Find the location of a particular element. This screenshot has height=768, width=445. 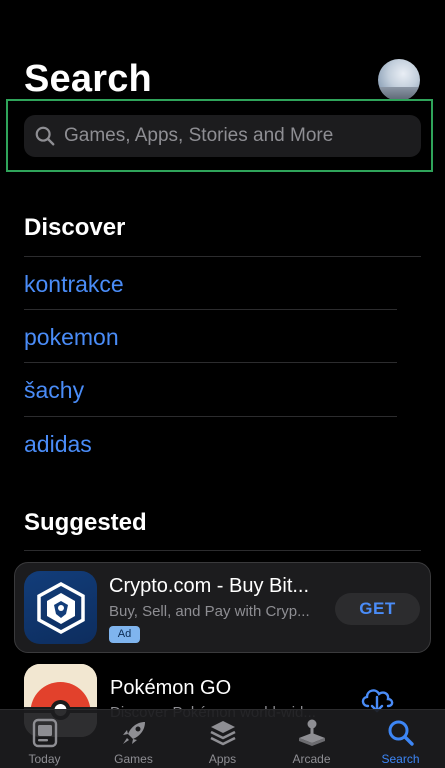

discover-link-adidas: adidas is located at coordinates (58, 444).